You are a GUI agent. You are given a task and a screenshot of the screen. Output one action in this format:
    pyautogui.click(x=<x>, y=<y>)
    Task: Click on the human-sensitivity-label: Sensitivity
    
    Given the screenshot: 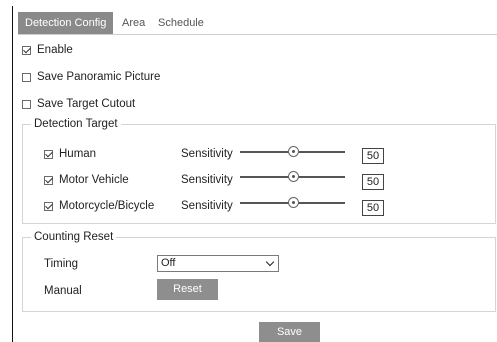 What is the action you would take?
    pyautogui.click(x=207, y=154)
    